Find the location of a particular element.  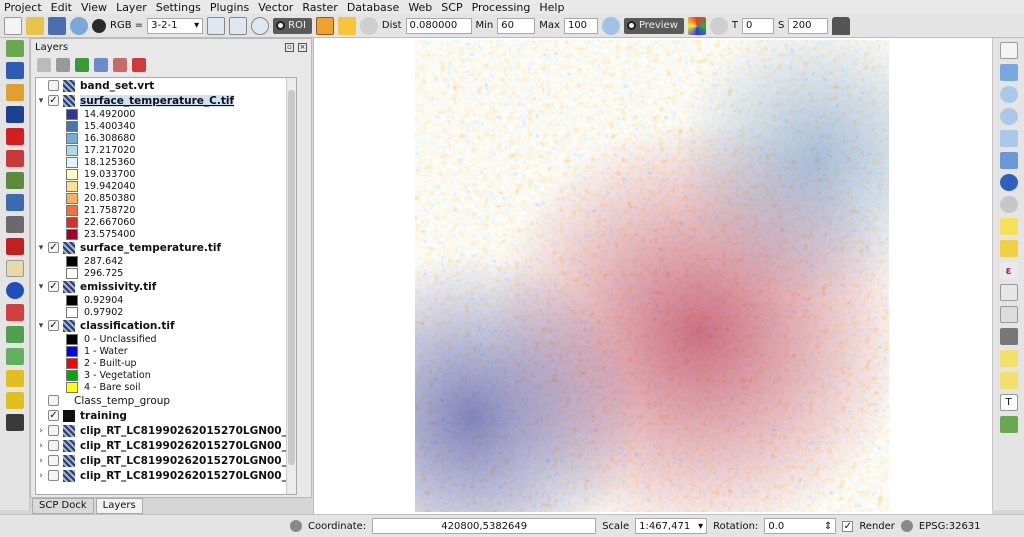

max-input: 100 is located at coordinates (580, 25).